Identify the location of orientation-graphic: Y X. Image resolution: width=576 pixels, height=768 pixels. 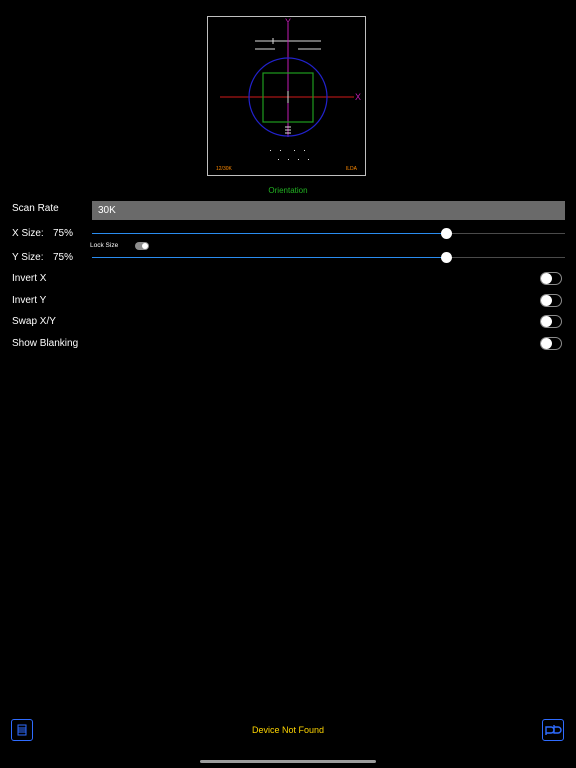
(290, 88).